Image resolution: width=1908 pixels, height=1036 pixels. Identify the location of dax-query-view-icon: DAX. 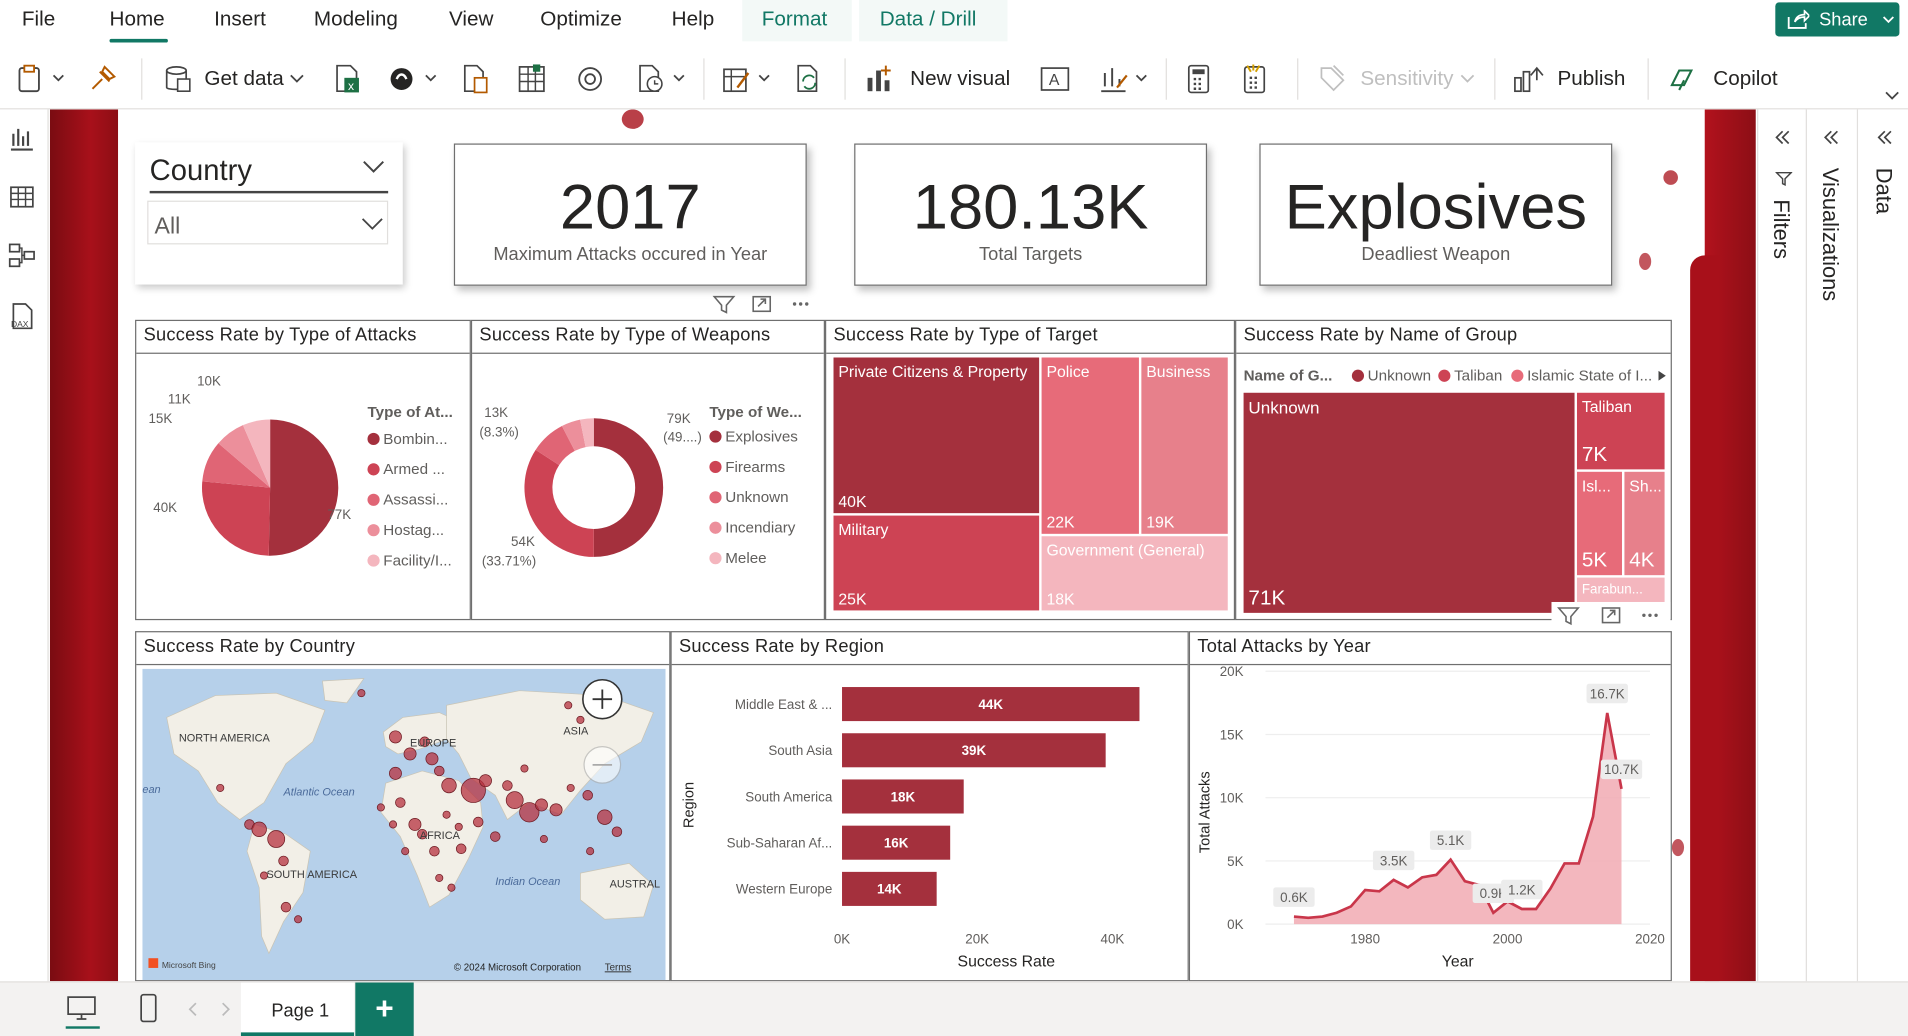
(21, 316).